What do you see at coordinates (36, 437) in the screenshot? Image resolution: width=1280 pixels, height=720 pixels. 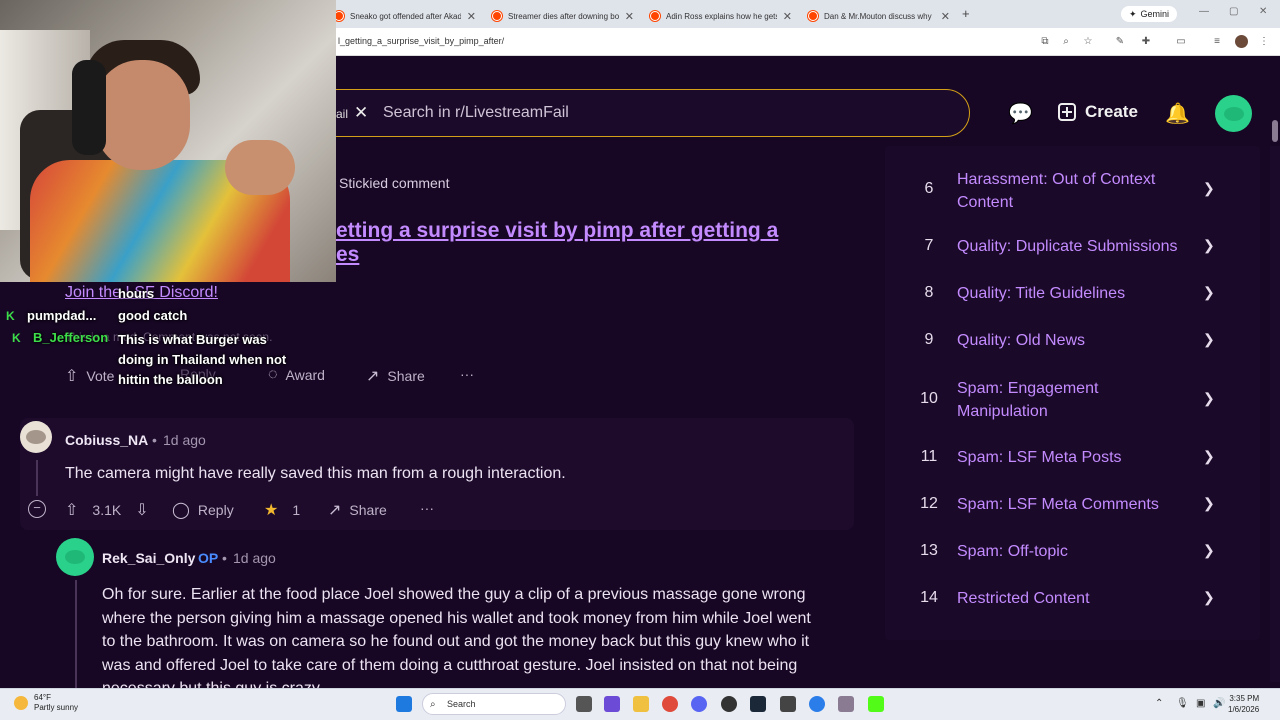 I see `commenter-avatar` at bounding box center [36, 437].